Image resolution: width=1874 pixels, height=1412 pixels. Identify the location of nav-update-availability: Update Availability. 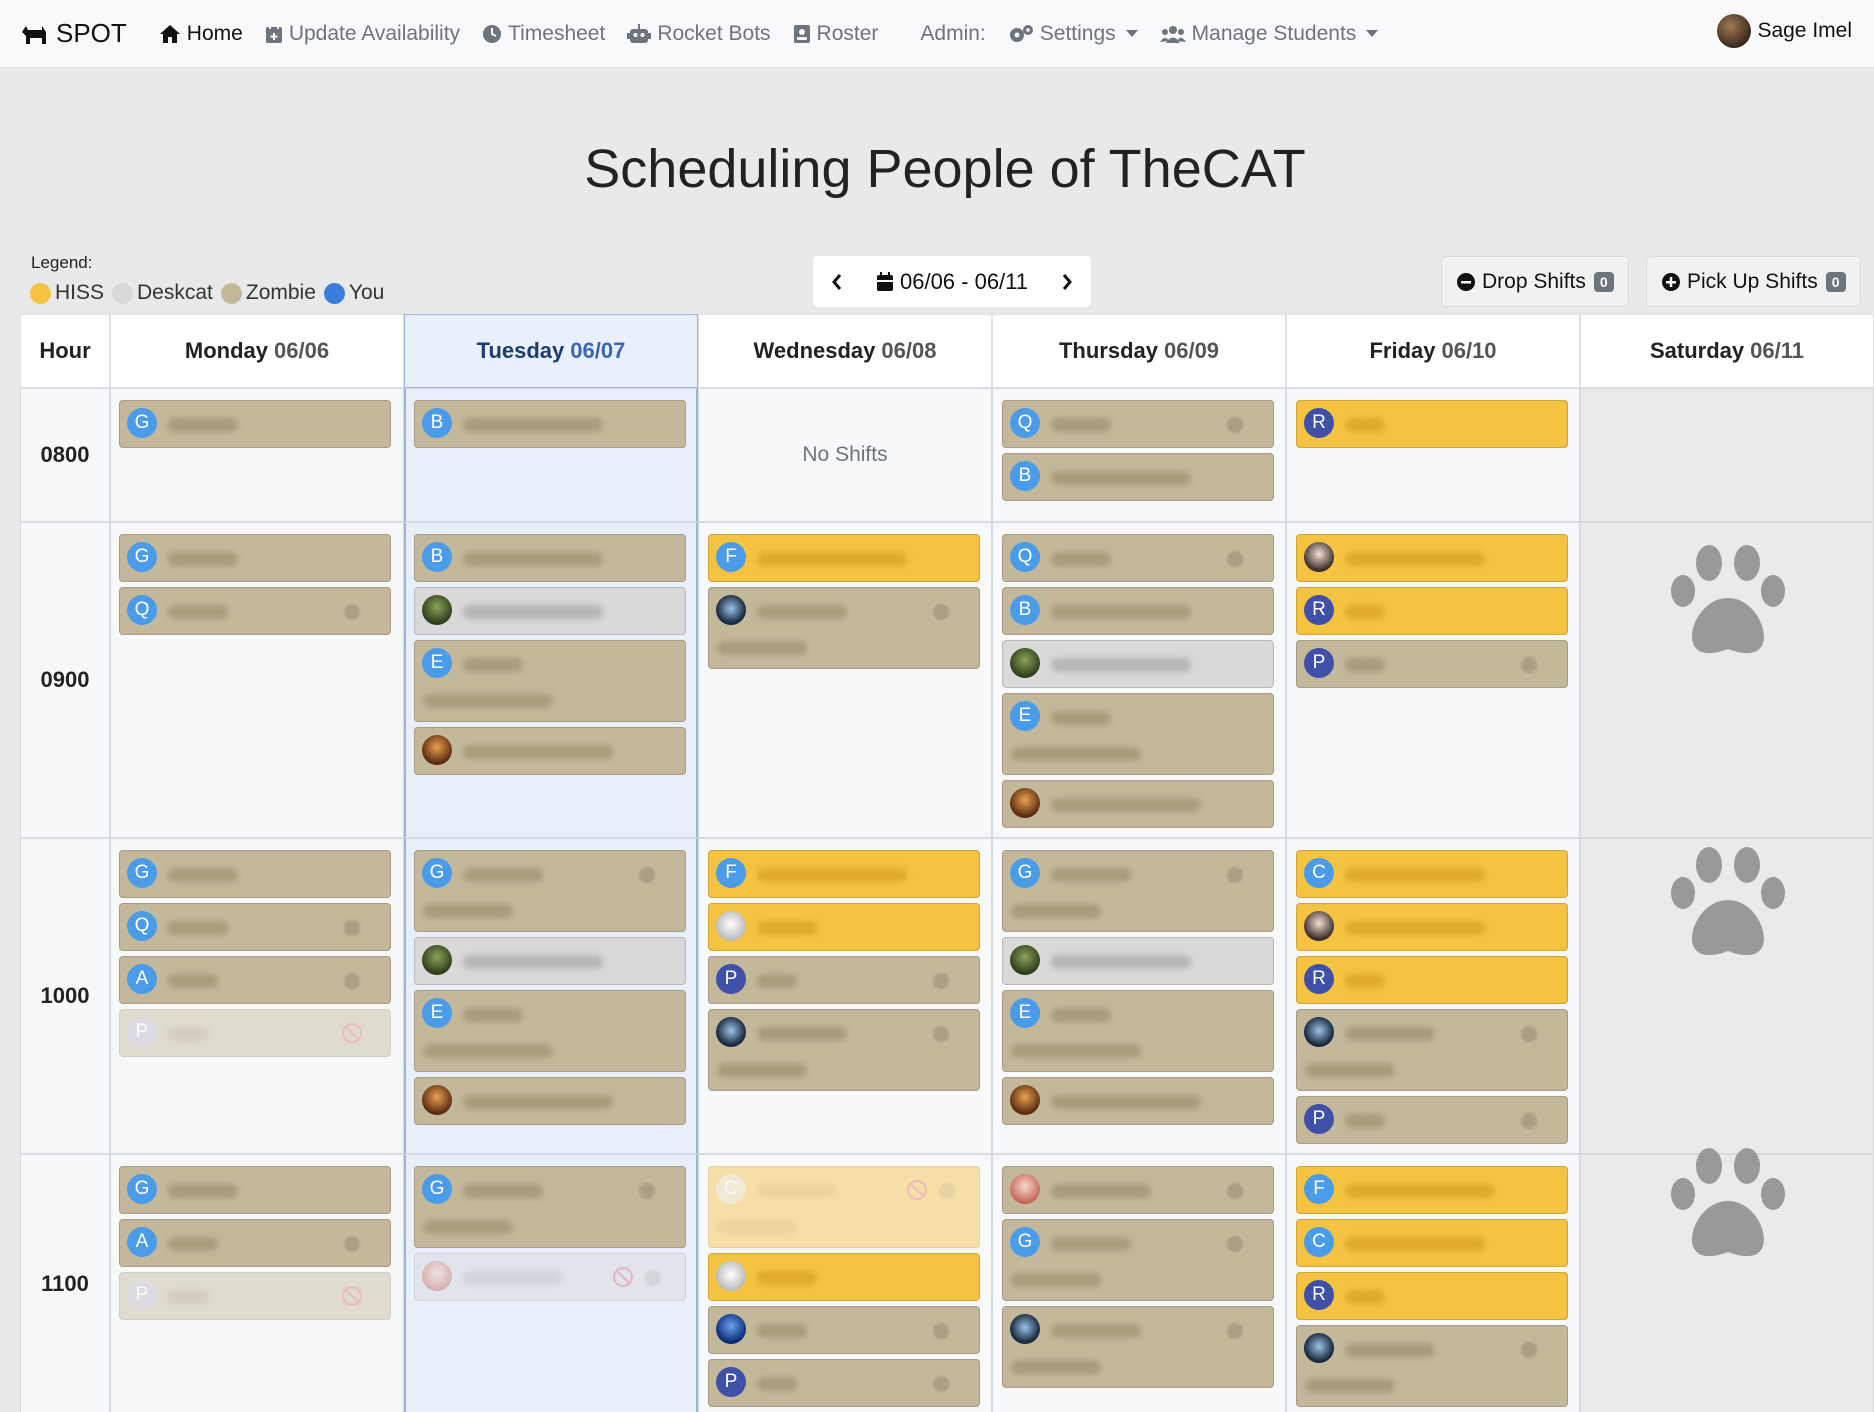
(362, 34).